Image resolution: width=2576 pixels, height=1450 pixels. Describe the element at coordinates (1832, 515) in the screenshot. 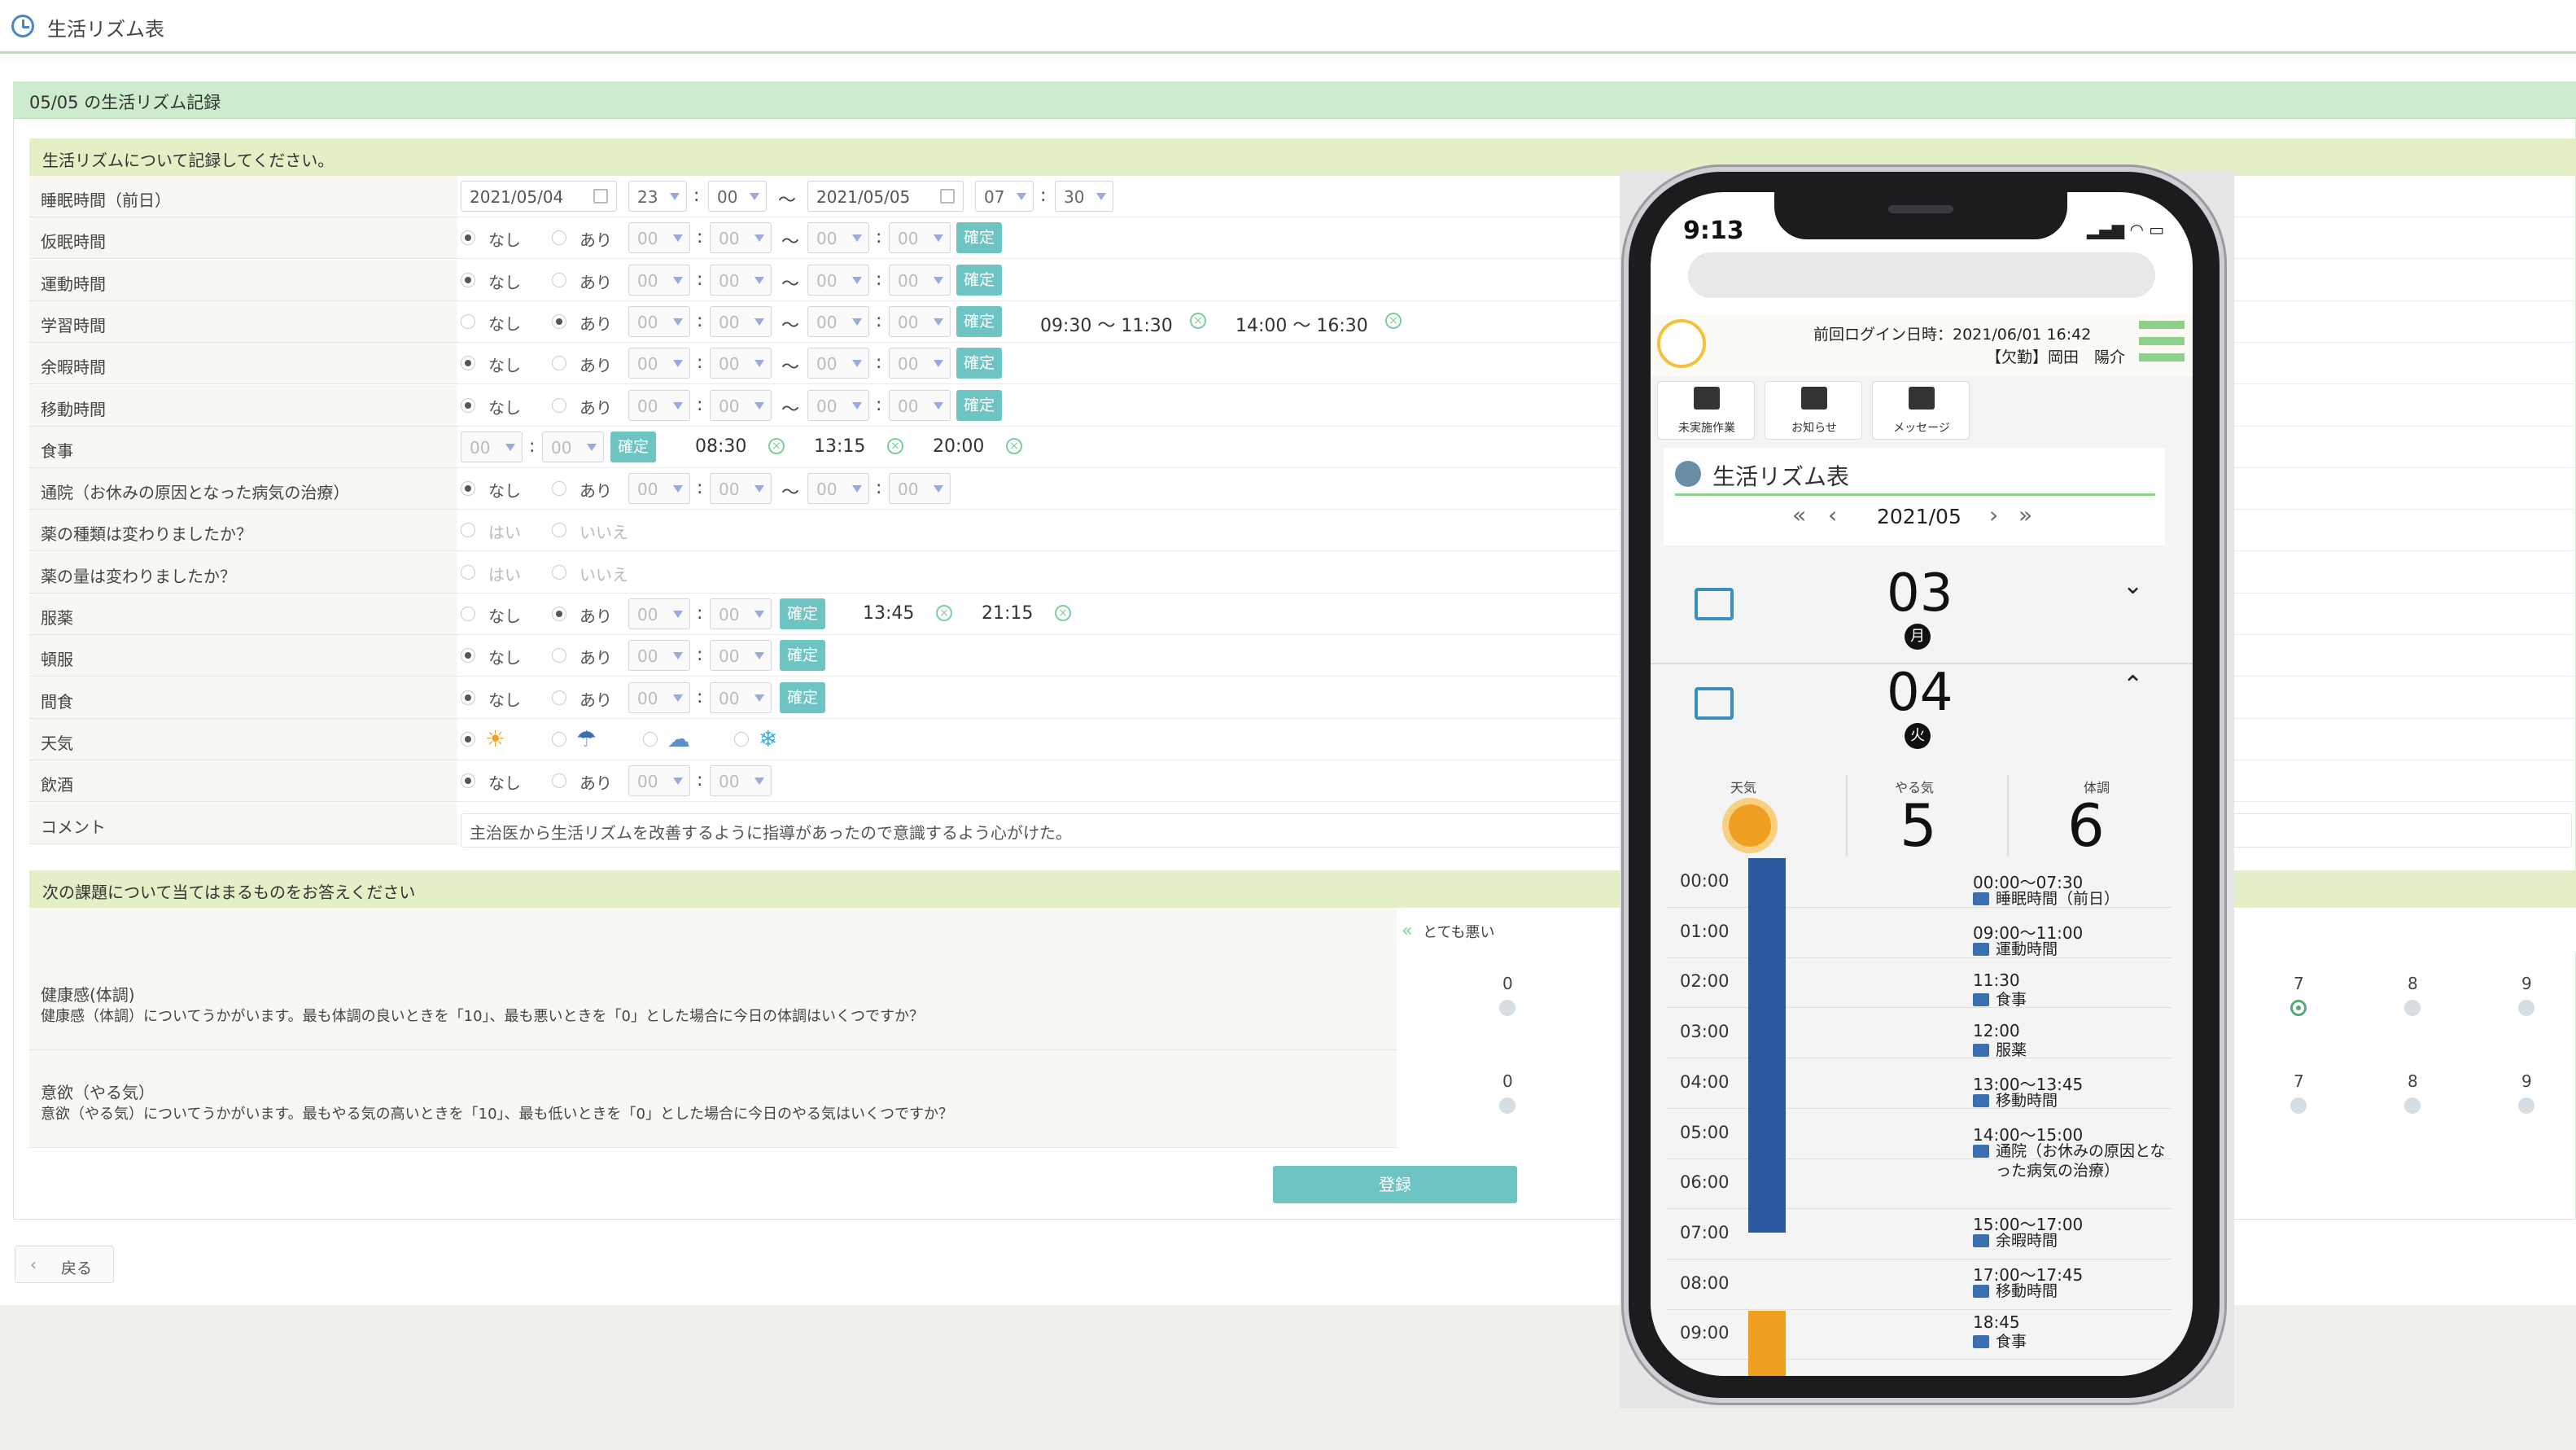

I see `chevron-left-icon: ‹` at that location.